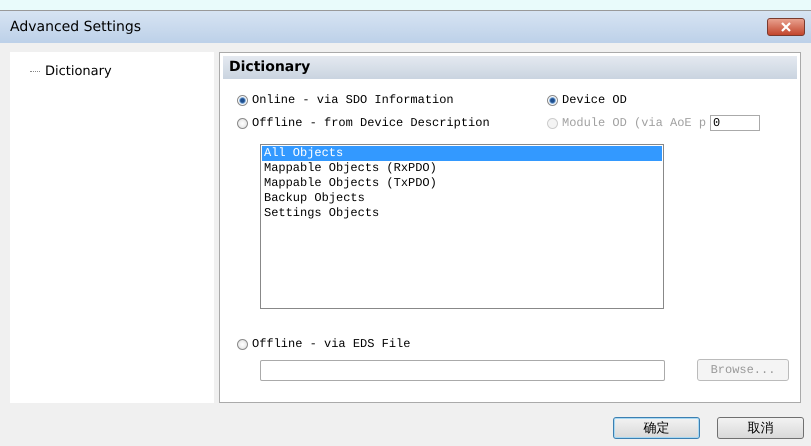 This screenshot has height=446, width=811. Describe the element at coordinates (760, 428) in the screenshot. I see `dialog-button: 取消` at that location.